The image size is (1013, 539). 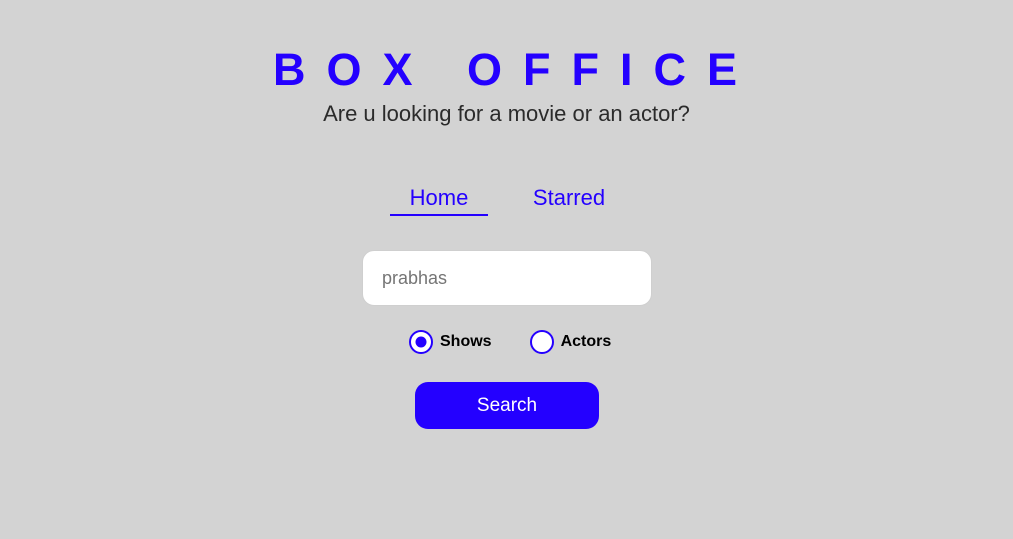 I want to click on nav-link-starred: Starred, so click(x=569, y=198).